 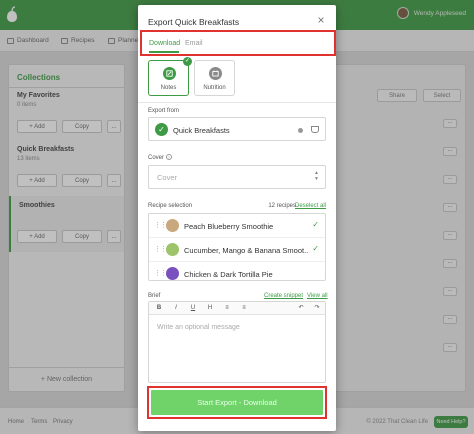 I want to click on close-icon: ×, so click(x=321, y=20).